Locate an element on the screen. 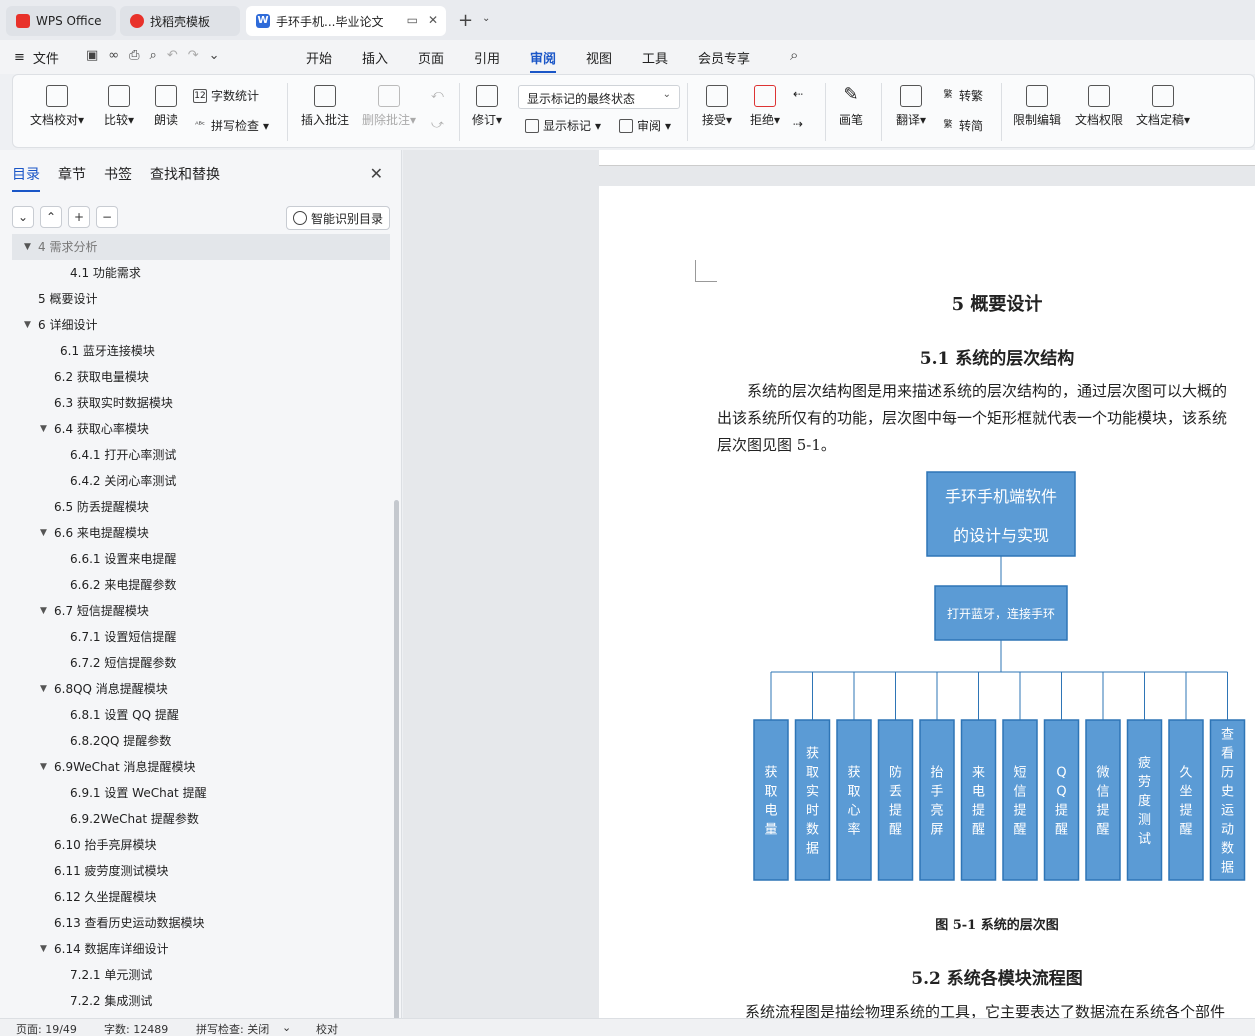 The image size is (1255, 1036). to-traditional-button: 繁 转繁 is located at coordinates (962, 95).